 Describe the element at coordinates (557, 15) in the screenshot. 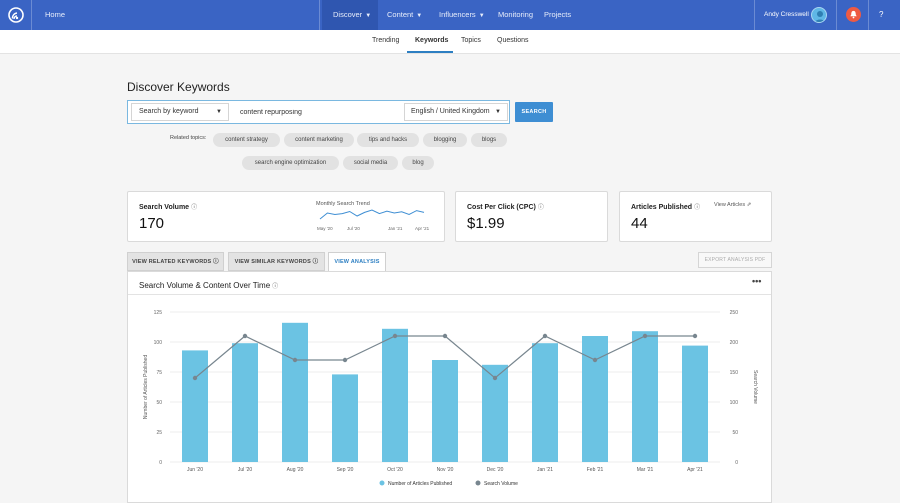

I see `nav-projects: Projects` at that location.